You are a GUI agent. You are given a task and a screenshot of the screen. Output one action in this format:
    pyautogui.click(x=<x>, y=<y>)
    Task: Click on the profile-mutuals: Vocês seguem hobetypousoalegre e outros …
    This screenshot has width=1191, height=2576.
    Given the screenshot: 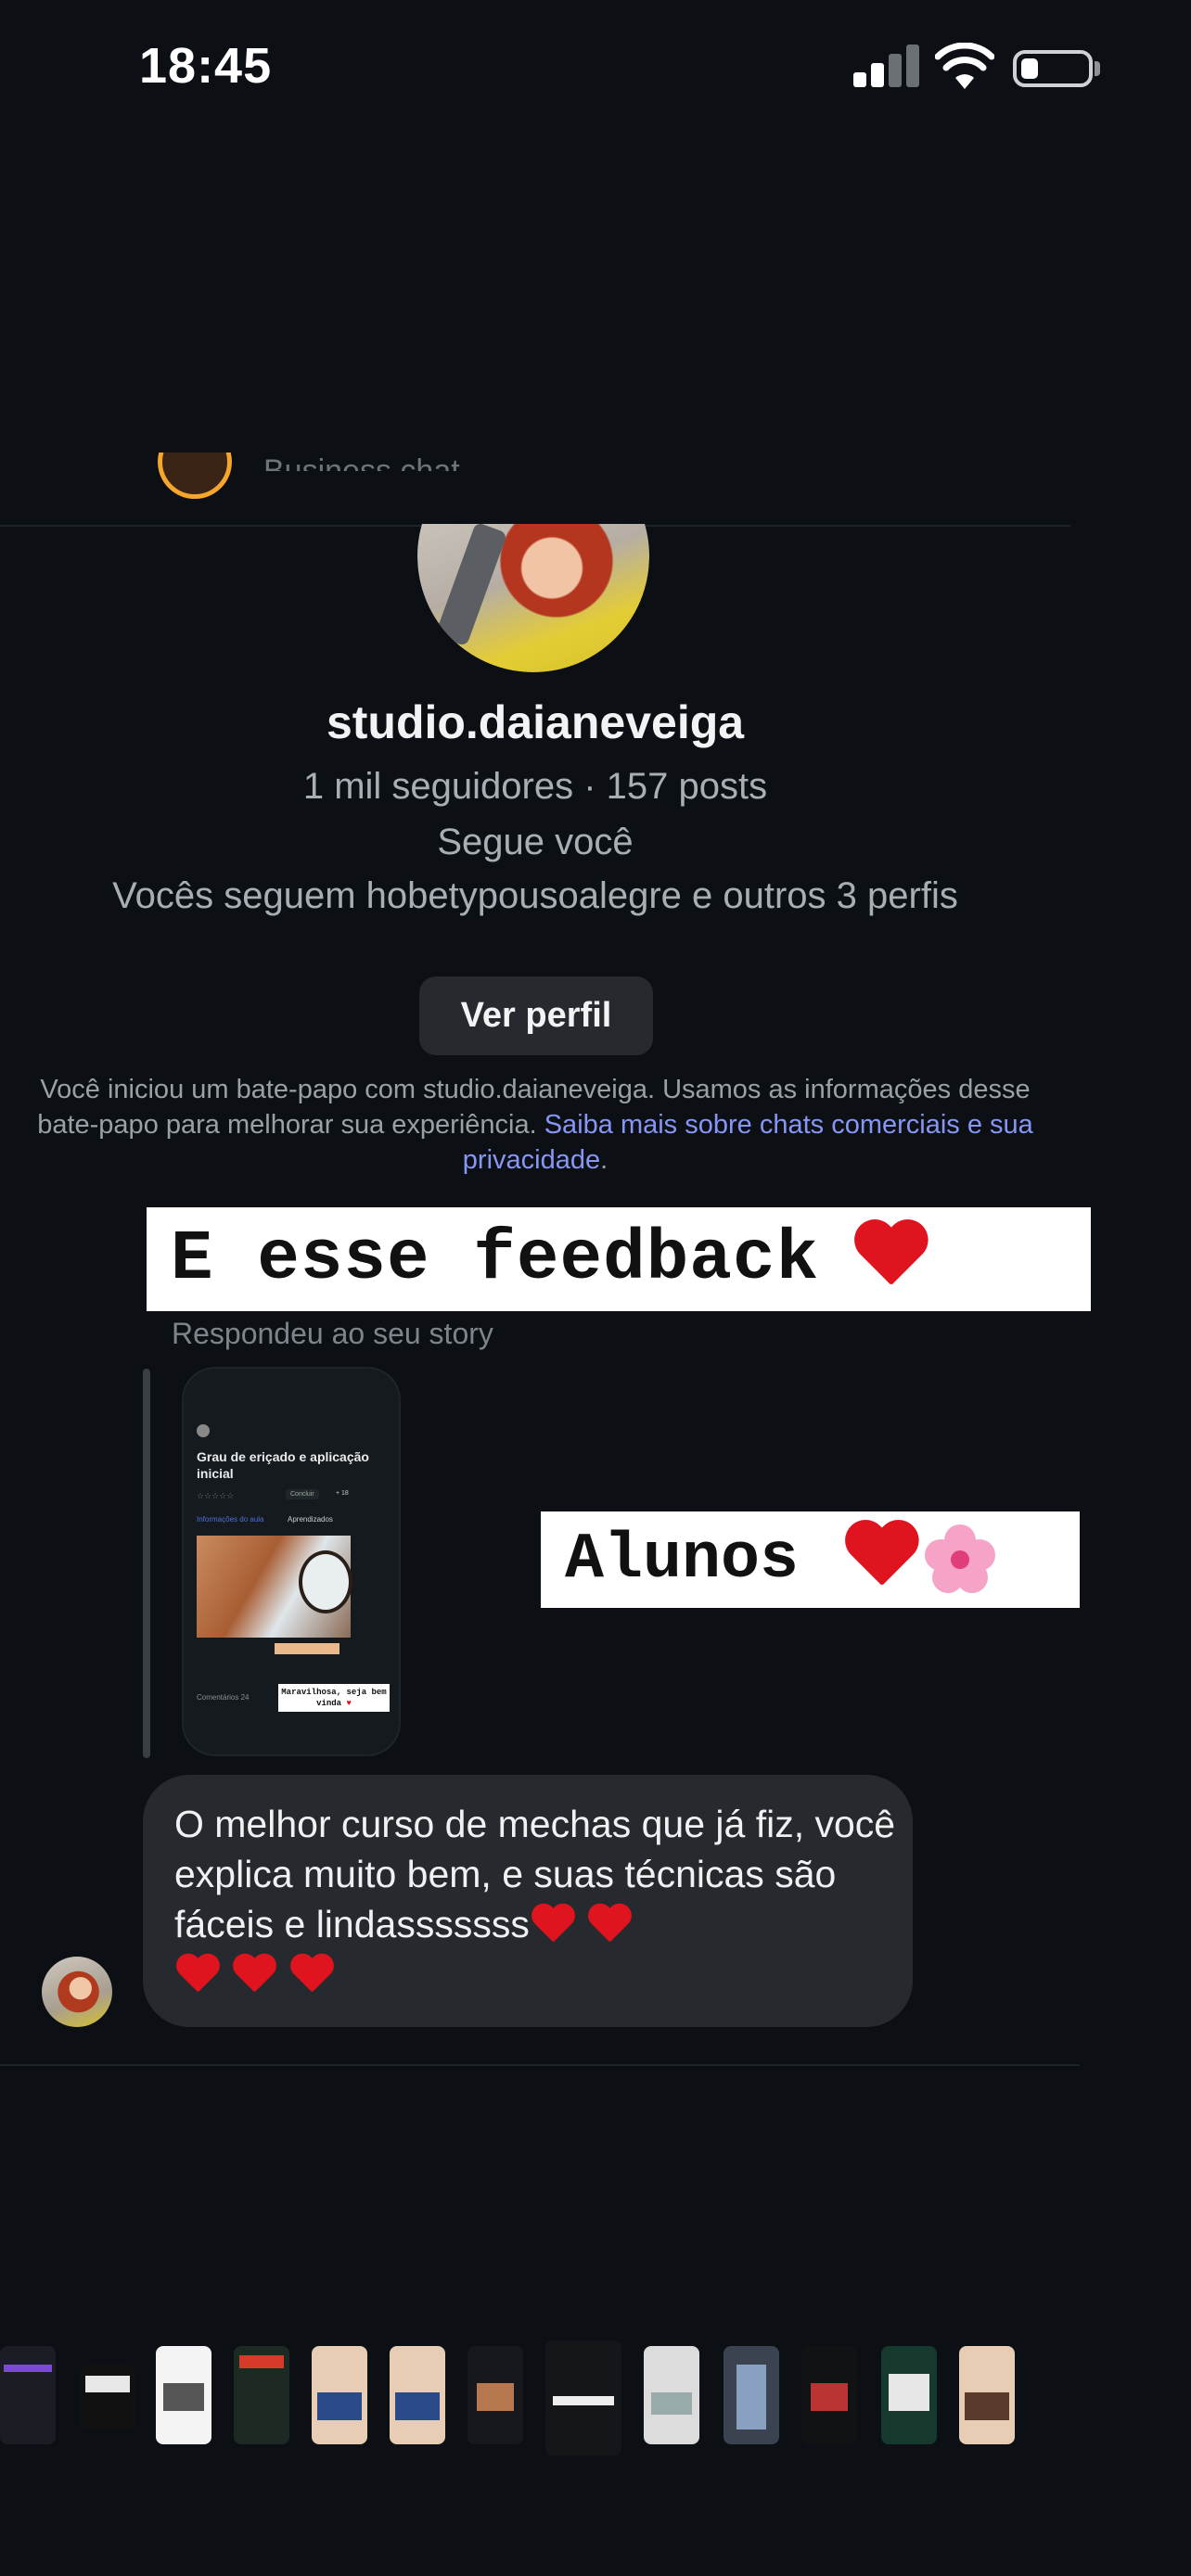 What is the action you would take?
    pyautogui.click(x=535, y=896)
    